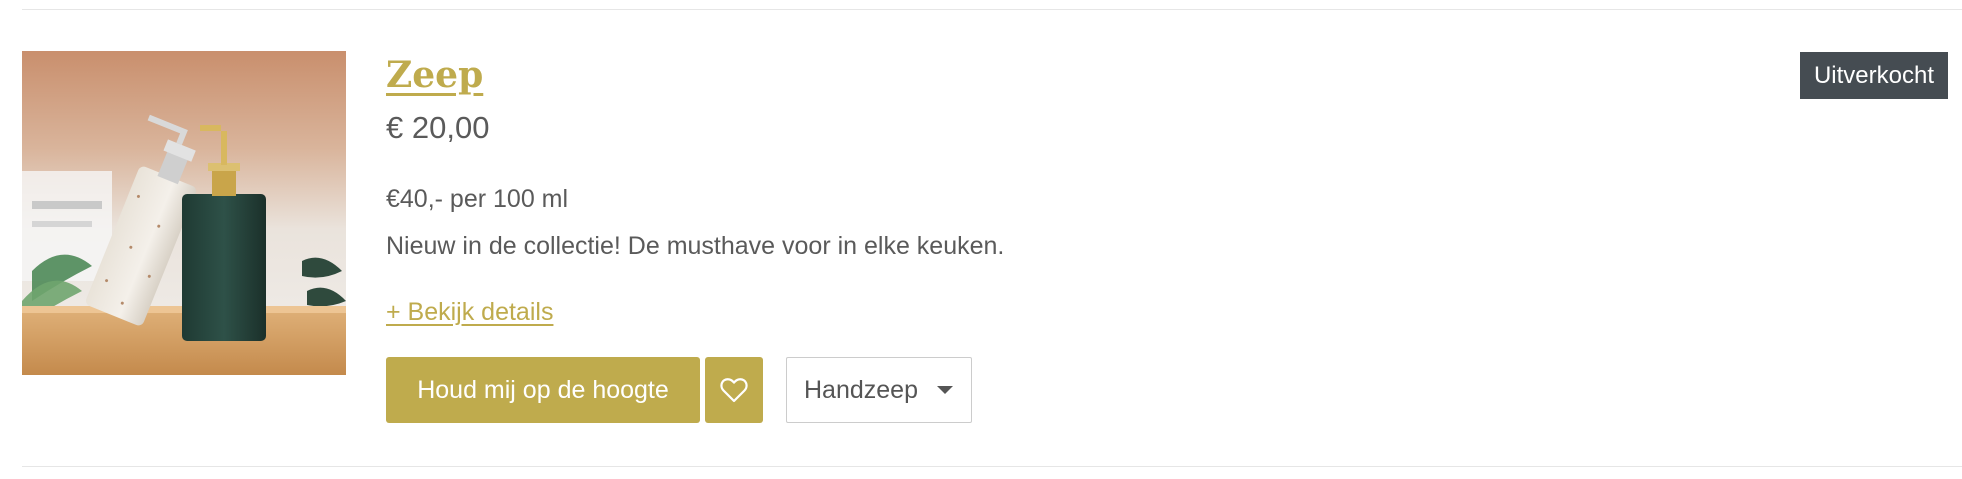 The width and height of the screenshot is (1962, 479). I want to click on wishlist-button, so click(734, 390).